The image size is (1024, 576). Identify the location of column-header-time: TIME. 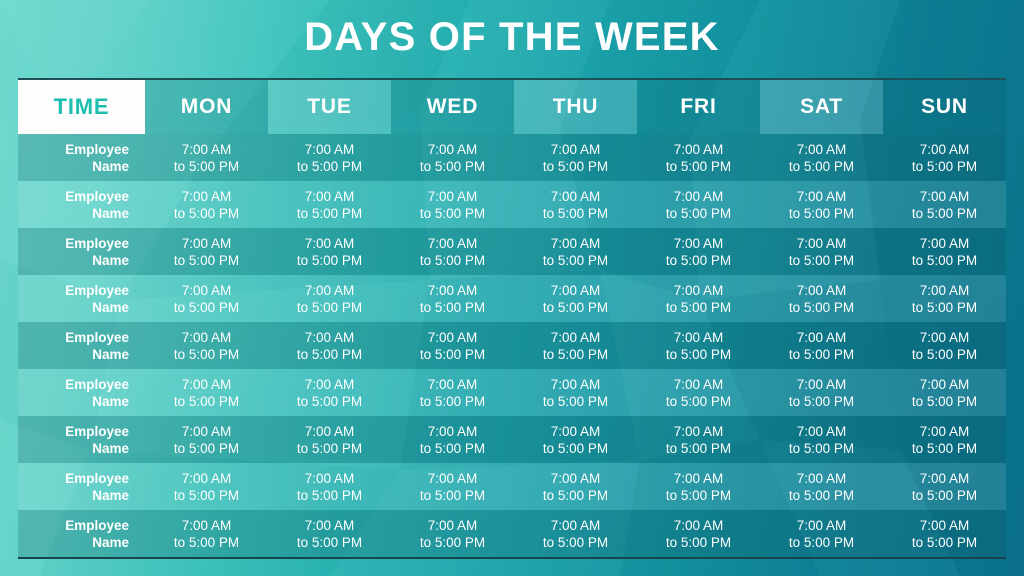
(81, 107).